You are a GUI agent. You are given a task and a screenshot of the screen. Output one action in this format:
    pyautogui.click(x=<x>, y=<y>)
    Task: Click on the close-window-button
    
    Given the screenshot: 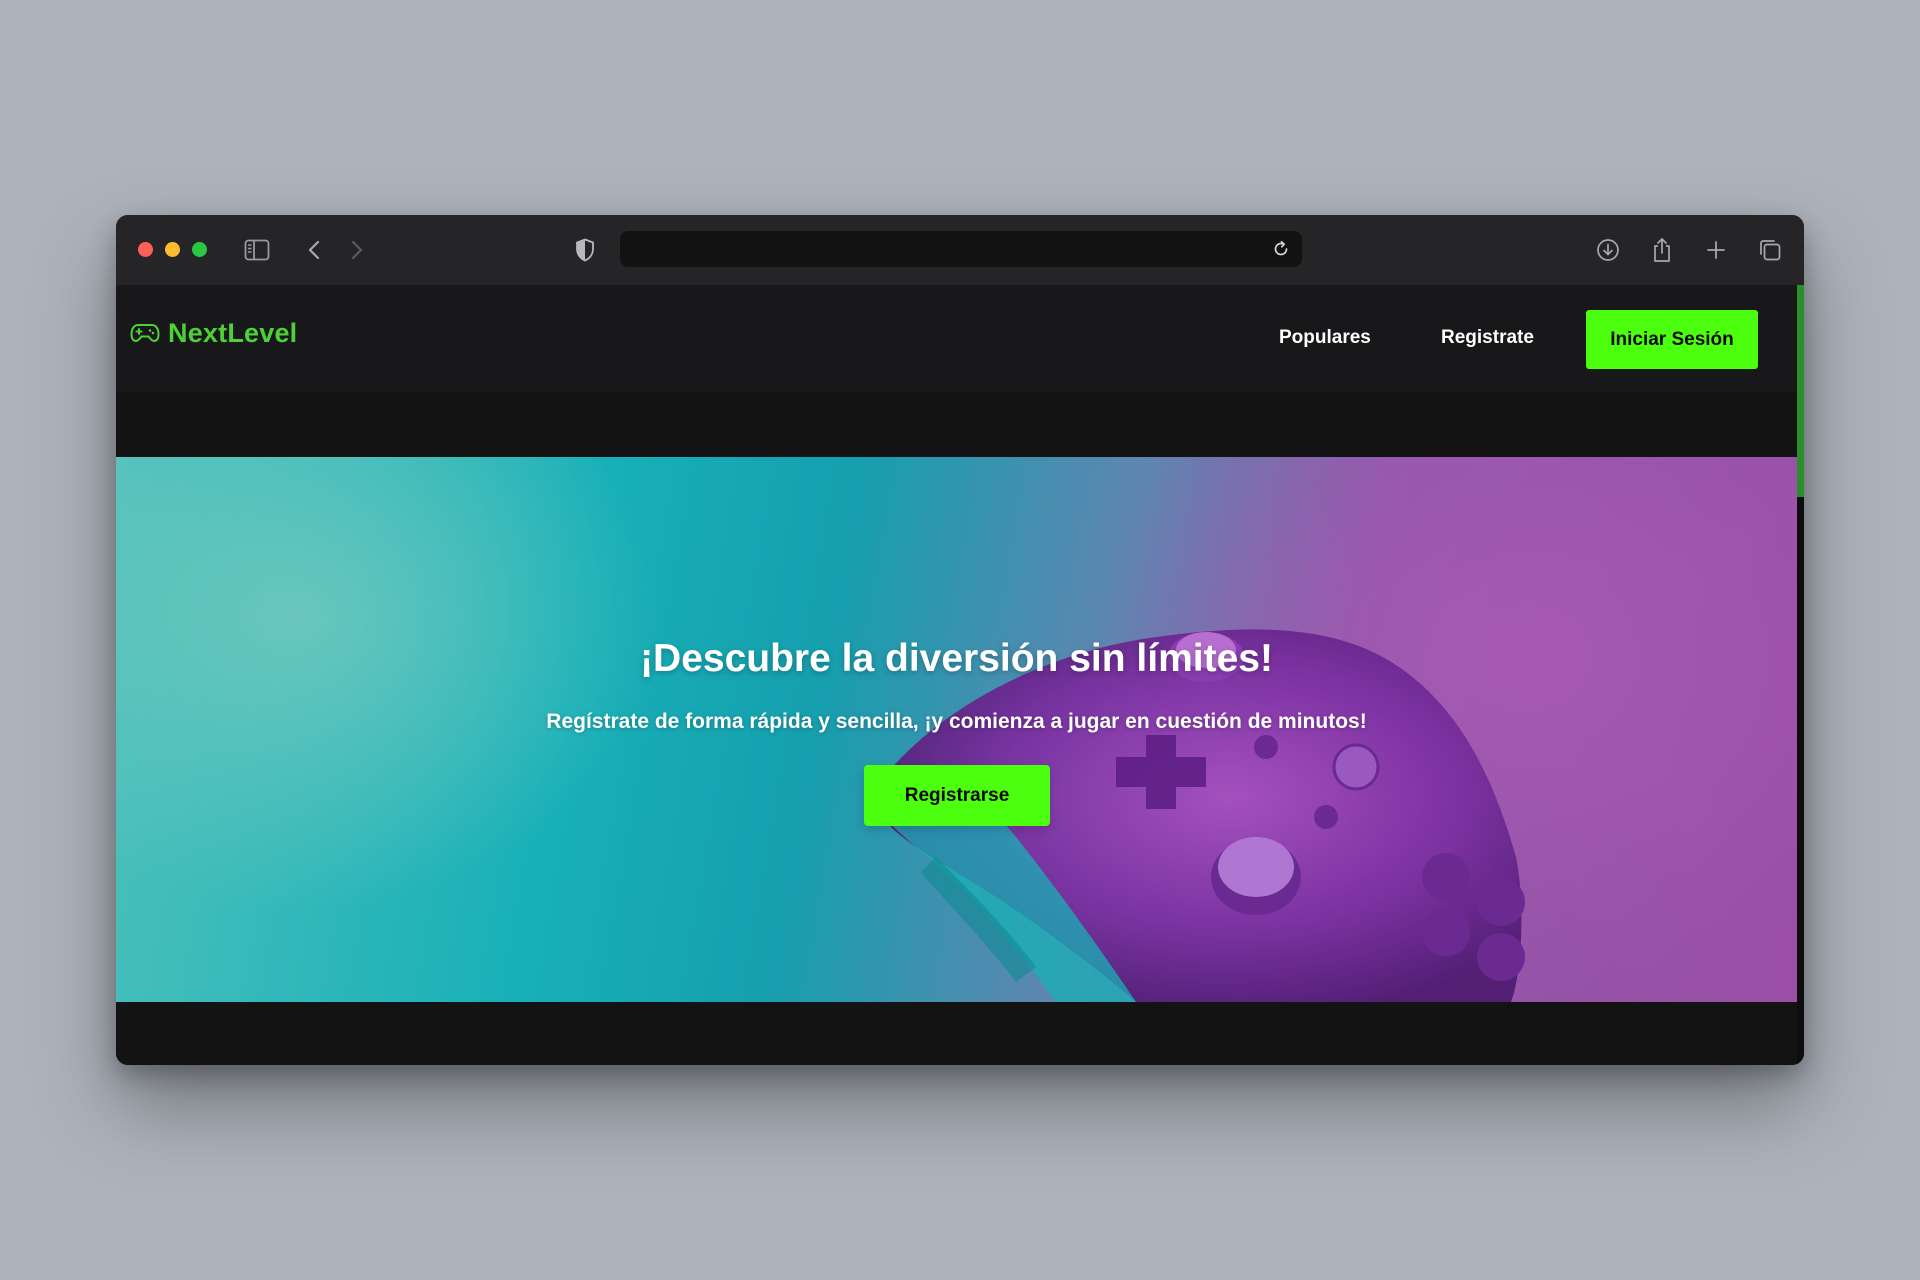 What is the action you would take?
    pyautogui.click(x=145, y=249)
    